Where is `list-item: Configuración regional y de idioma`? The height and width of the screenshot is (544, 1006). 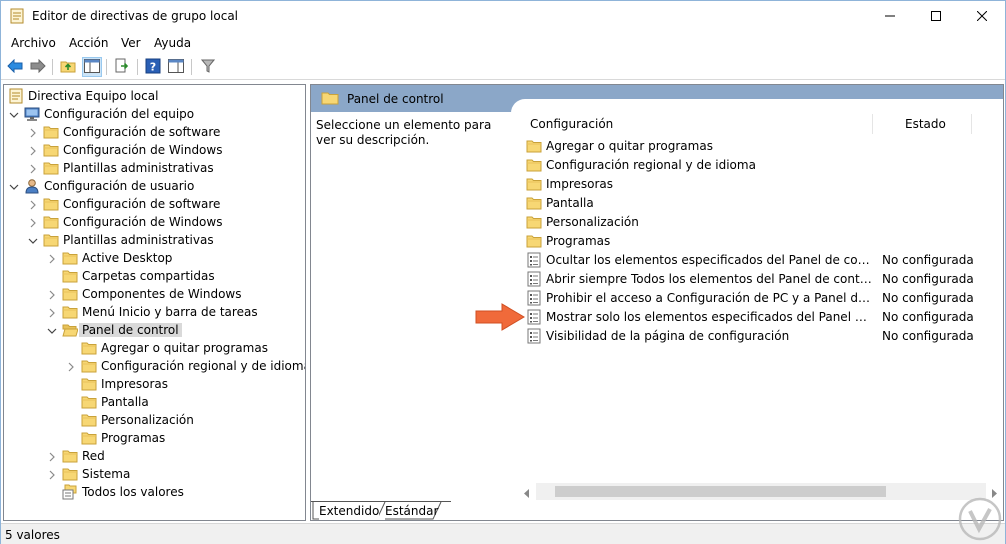 list-item: Configuración regional y de idioma is located at coordinates (761, 164).